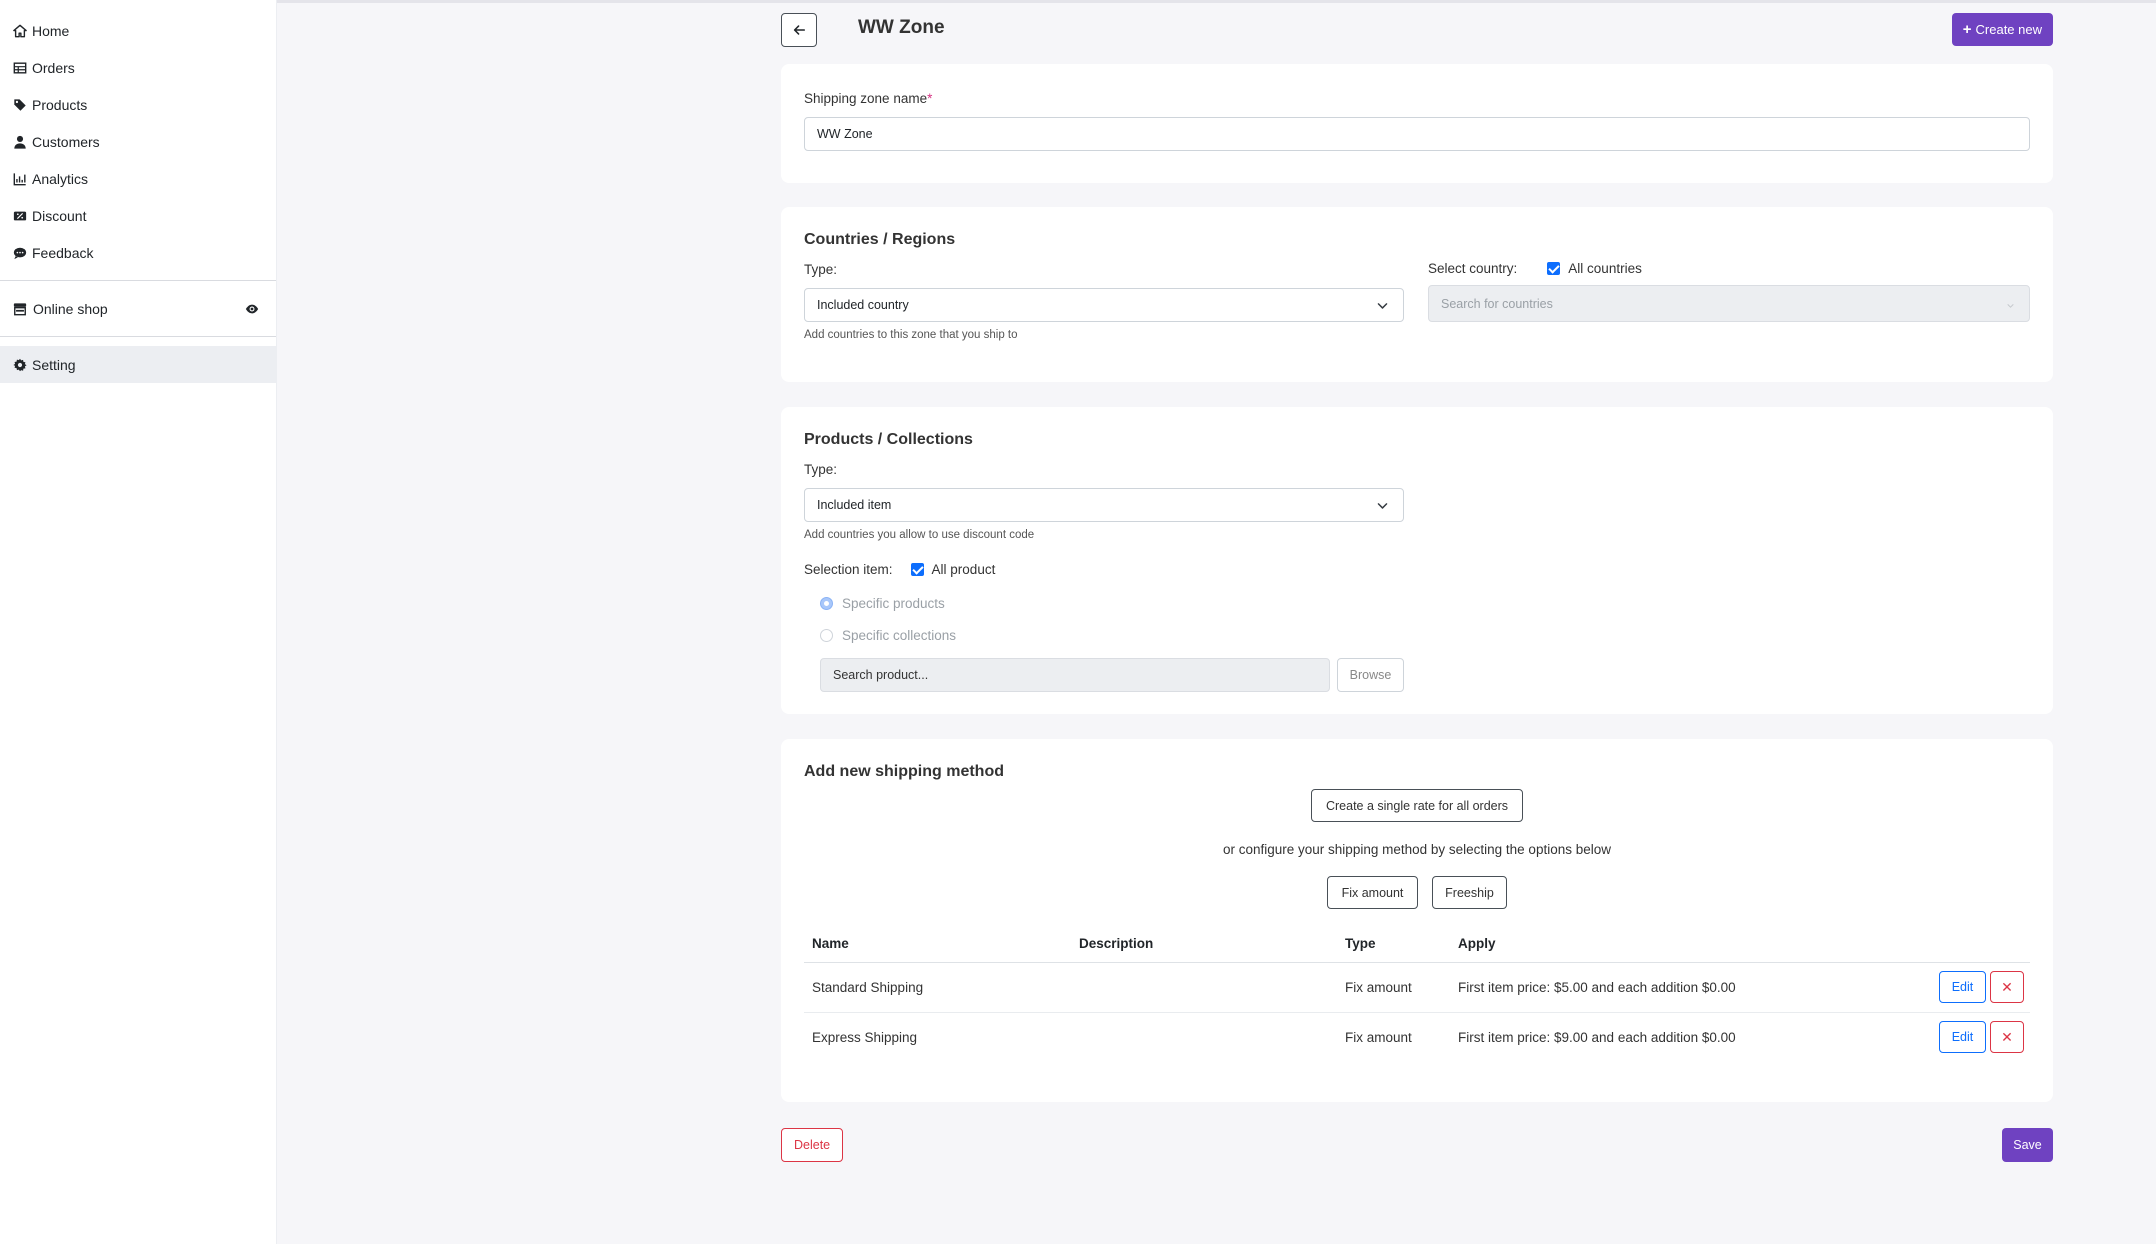  What do you see at coordinates (1729, 303) in the screenshot?
I see `country-search-input: Search for countries` at bounding box center [1729, 303].